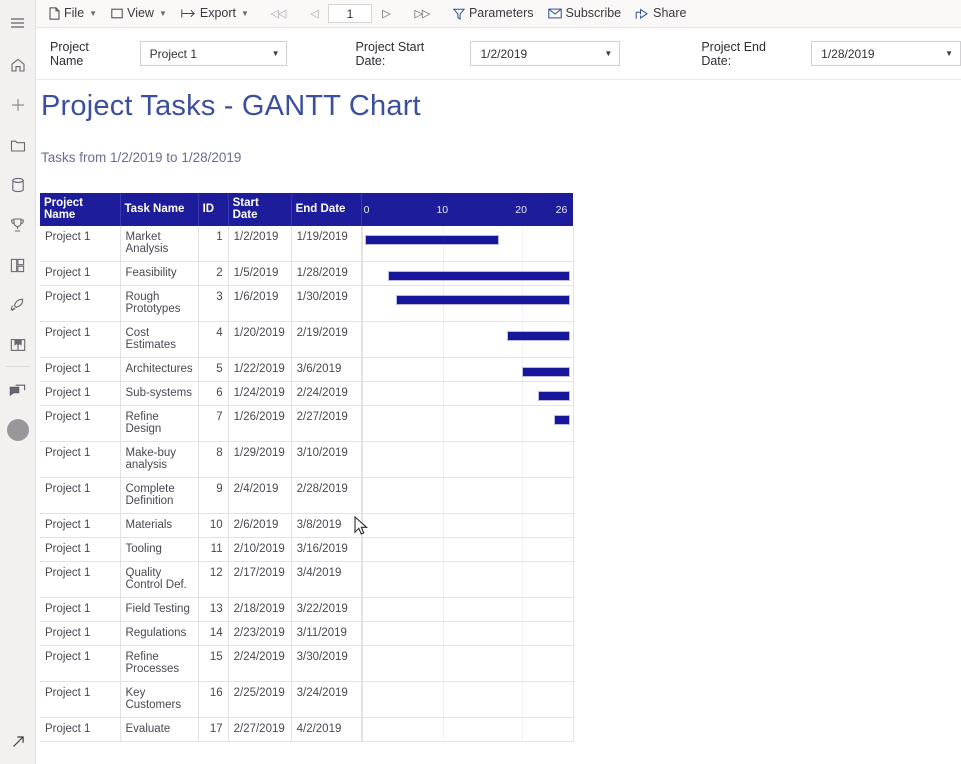 The width and height of the screenshot is (961, 764). Describe the element at coordinates (18, 65) in the screenshot. I see `home-icon` at that location.